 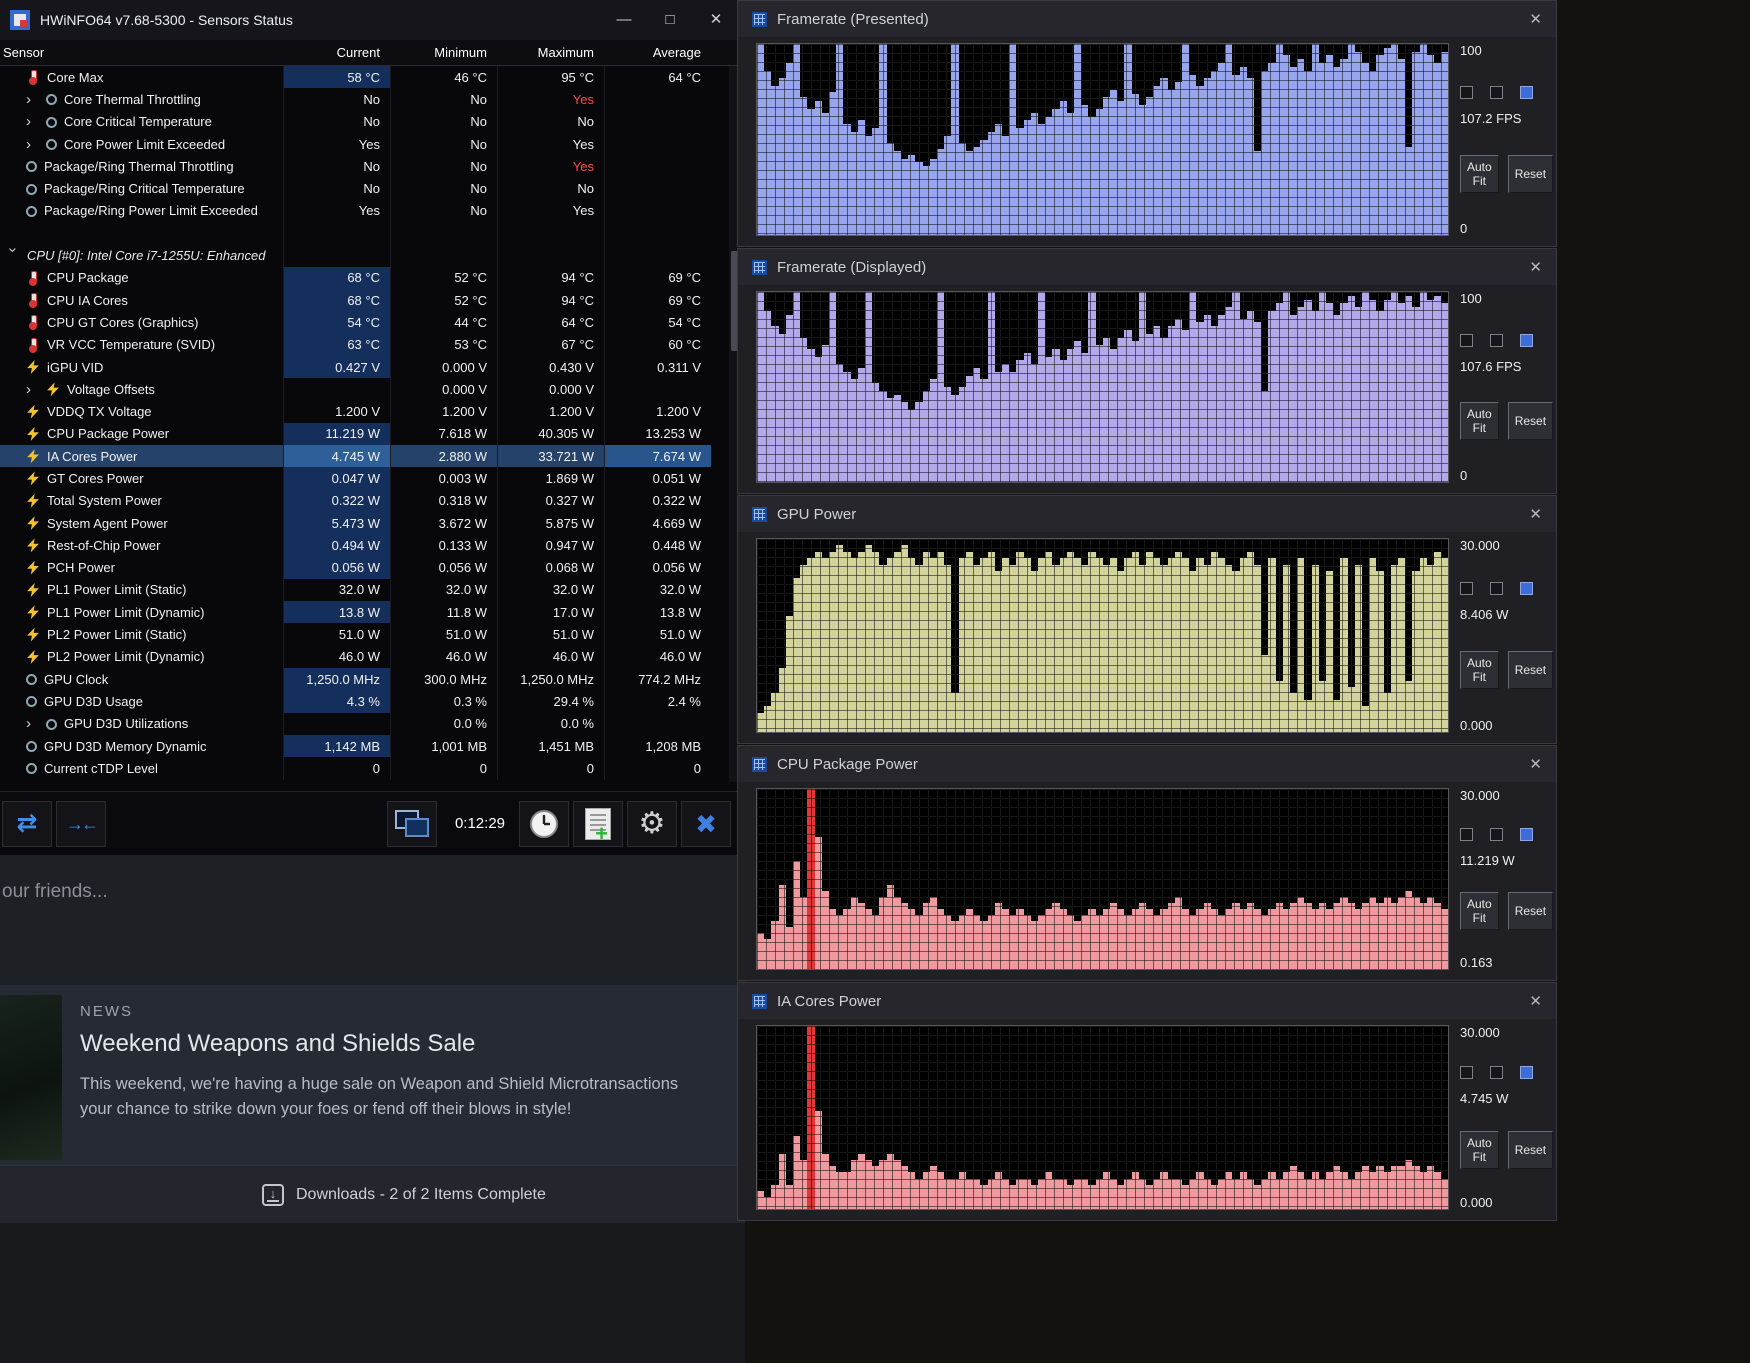 What do you see at coordinates (355, 701) in the screenshot?
I see `sensor-row: GPU D3D Usage 4.3 % 0.3 % 29.4 % 2.4 %` at bounding box center [355, 701].